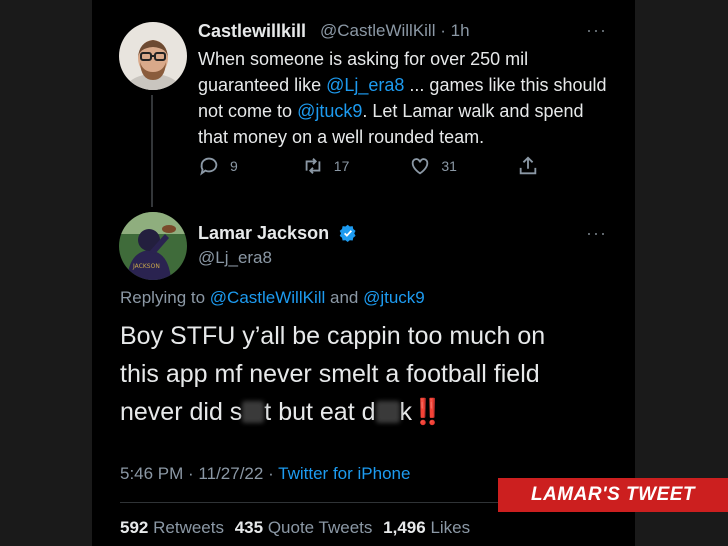  I want to click on retweet-icon, so click(313, 166).